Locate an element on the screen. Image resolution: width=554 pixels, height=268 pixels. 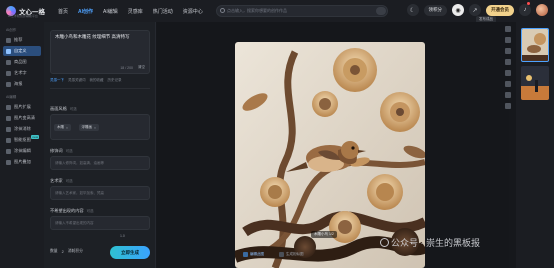
sidebar-item-poster: 海报 is located at coordinates (22, 84).